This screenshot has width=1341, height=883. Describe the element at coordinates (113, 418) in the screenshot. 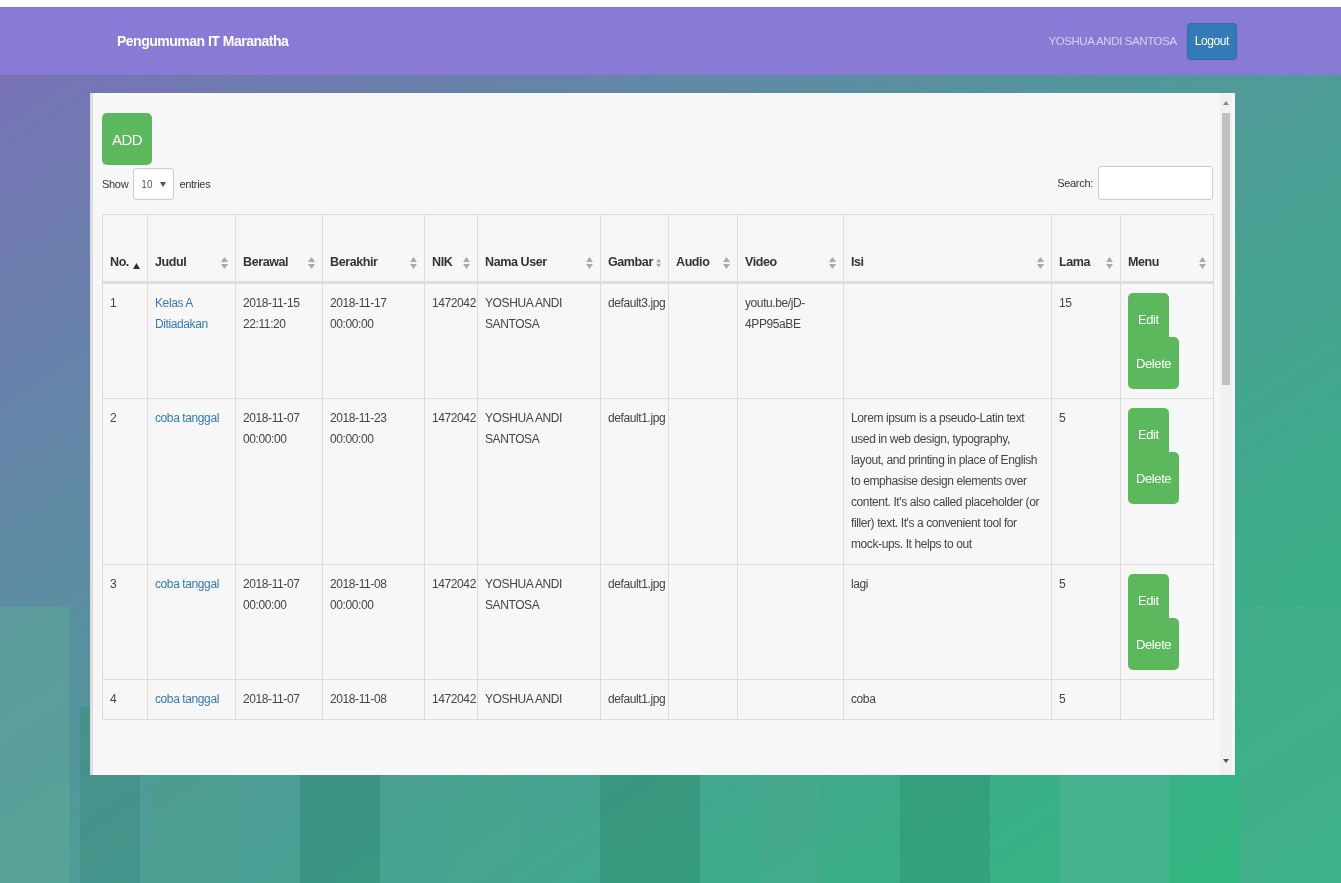

I see `table-cell: 2` at that location.